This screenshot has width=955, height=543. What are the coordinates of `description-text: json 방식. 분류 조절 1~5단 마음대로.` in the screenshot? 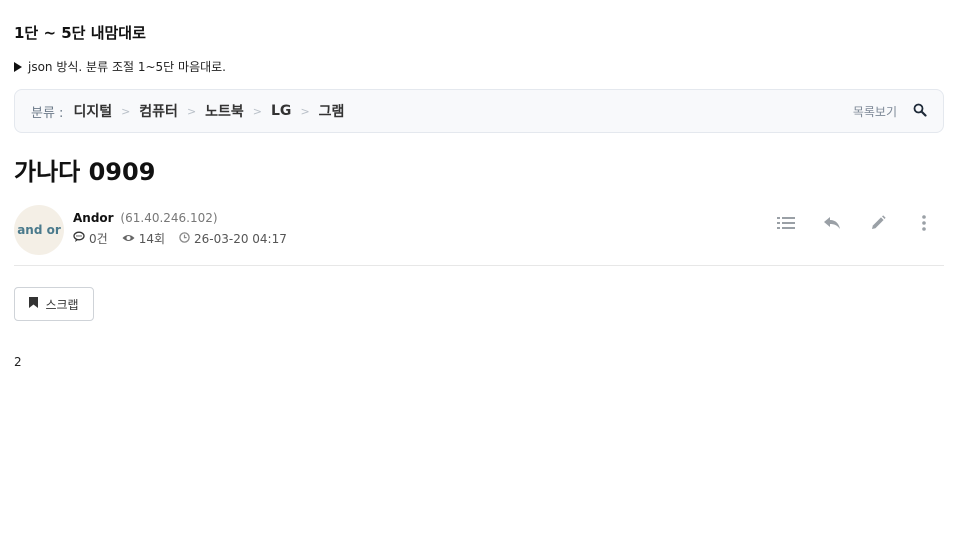 It's located at (127, 67).